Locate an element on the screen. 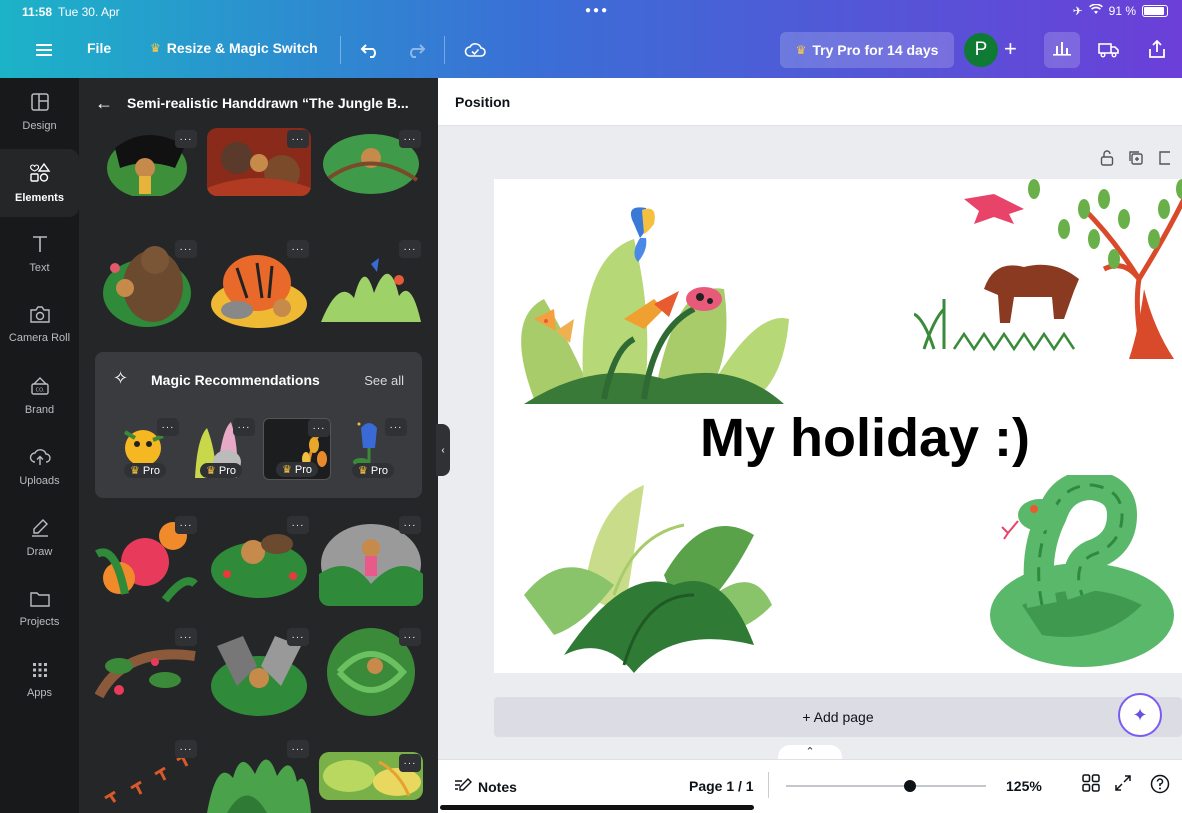 The height and width of the screenshot is (813, 1182). rail-item-label: Apps is located at coordinates (39, 692).